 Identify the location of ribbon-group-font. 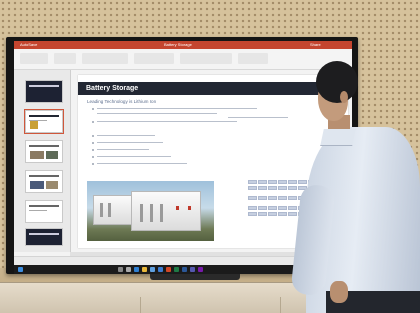
(105, 58).